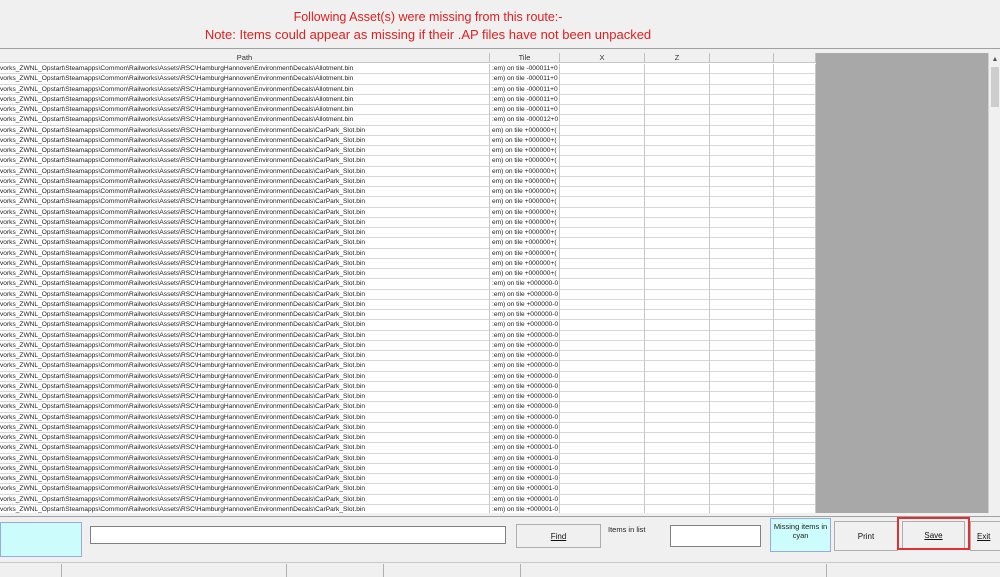 Image resolution: width=1000 pixels, height=577 pixels. What do you see at coordinates (525, 110) in the screenshot?
I see `tile-cell: :em) on tile -000011+0` at bounding box center [525, 110].